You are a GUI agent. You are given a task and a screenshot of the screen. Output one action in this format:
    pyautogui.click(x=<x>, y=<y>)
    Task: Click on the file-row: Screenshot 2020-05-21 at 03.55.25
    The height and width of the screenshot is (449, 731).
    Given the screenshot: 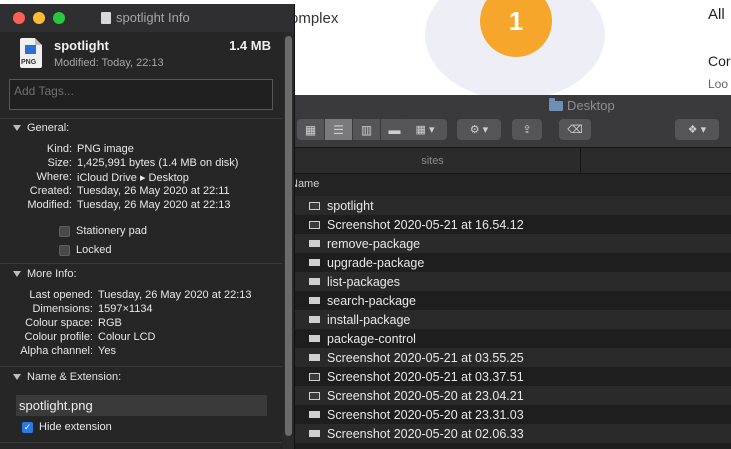 What is the action you would take?
    pyautogui.click(x=513, y=357)
    